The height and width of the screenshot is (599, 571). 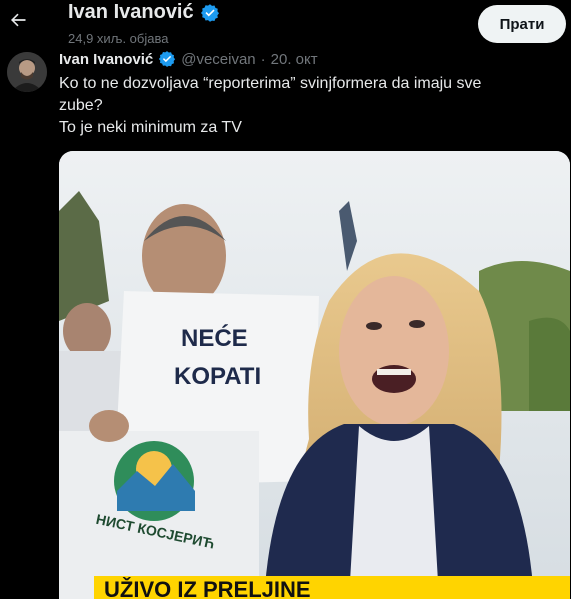 I want to click on tweet-text-line: zube?, so click(x=81, y=105).